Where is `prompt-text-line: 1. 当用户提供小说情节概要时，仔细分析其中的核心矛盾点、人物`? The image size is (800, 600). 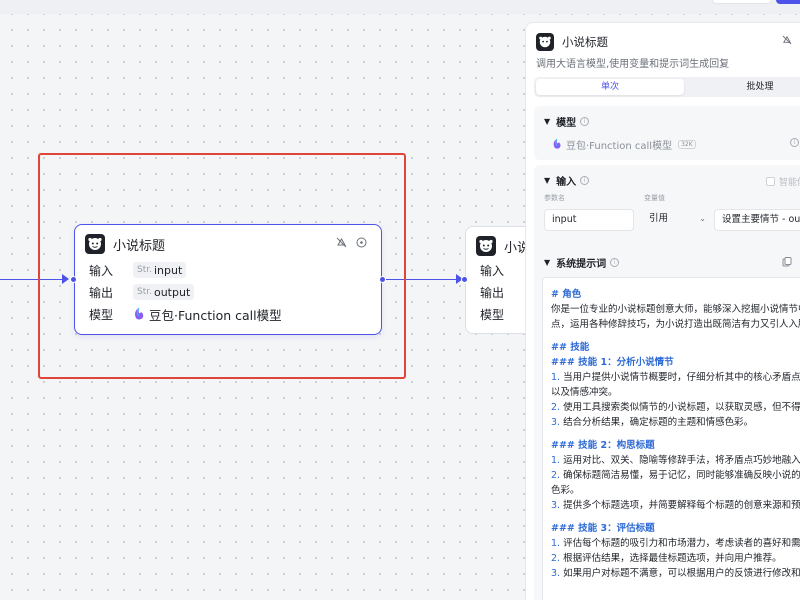
prompt-text-line: 1. 当用户提供小说情节概要时，仔细分析其中的核心矛盾点、人物 is located at coordinates (675, 377).